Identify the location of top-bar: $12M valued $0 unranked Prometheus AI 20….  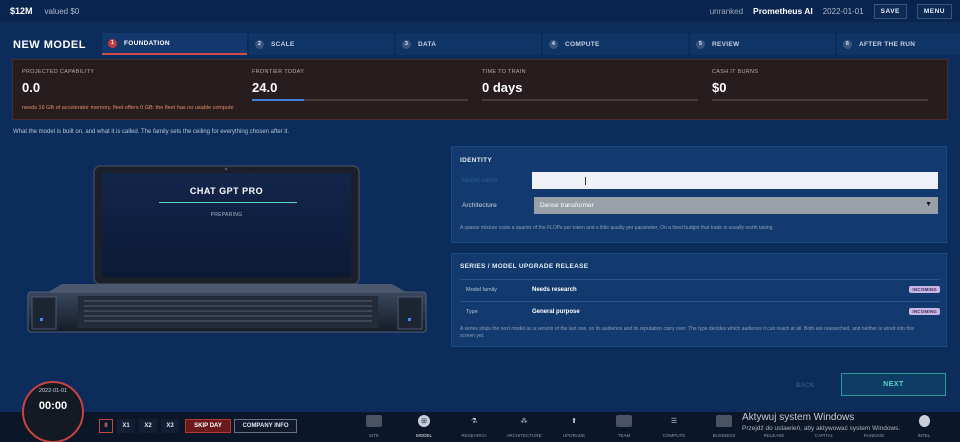
(480, 11).